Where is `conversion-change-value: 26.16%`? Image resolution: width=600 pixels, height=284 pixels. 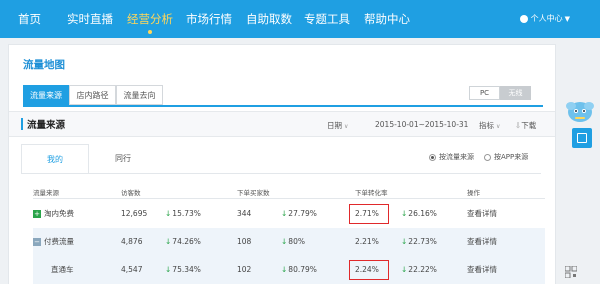
conversion-change-value: 26.16% is located at coordinates (422, 213).